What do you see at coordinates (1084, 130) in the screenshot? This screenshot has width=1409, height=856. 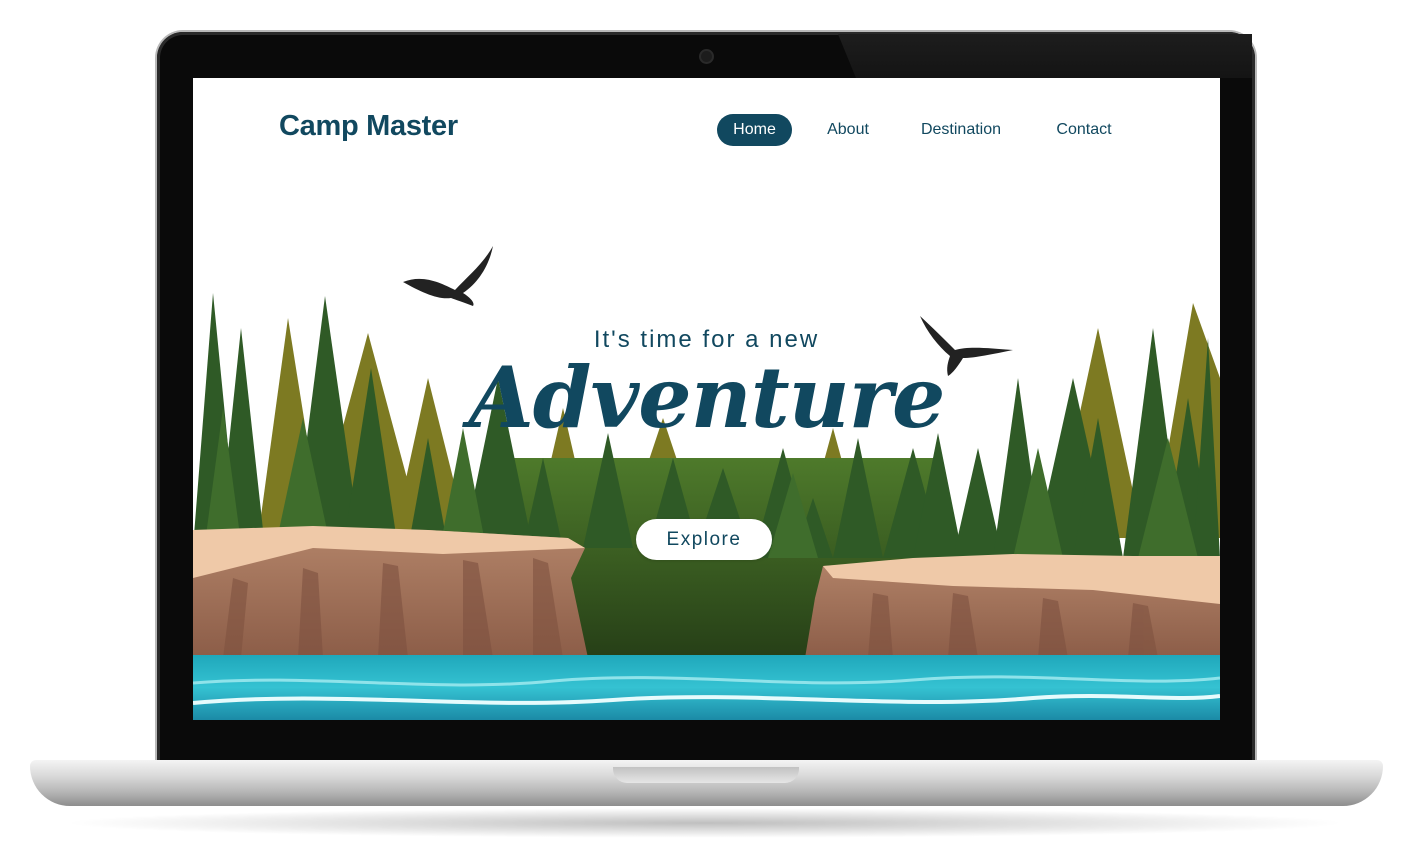 I see `nav-contact: Contact` at bounding box center [1084, 130].